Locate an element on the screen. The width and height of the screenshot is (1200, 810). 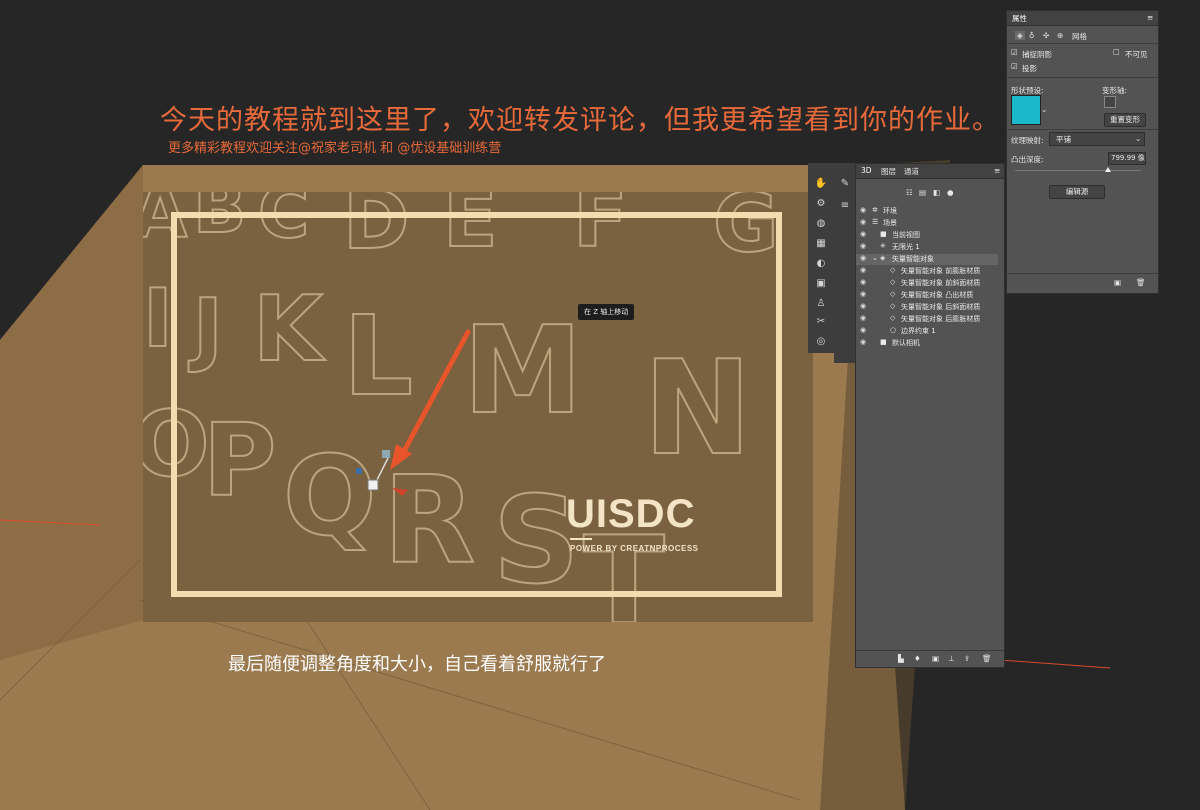
layer-filter-toolbar: ☷ ▤ ◧ ● is located at coordinates (931, 193).